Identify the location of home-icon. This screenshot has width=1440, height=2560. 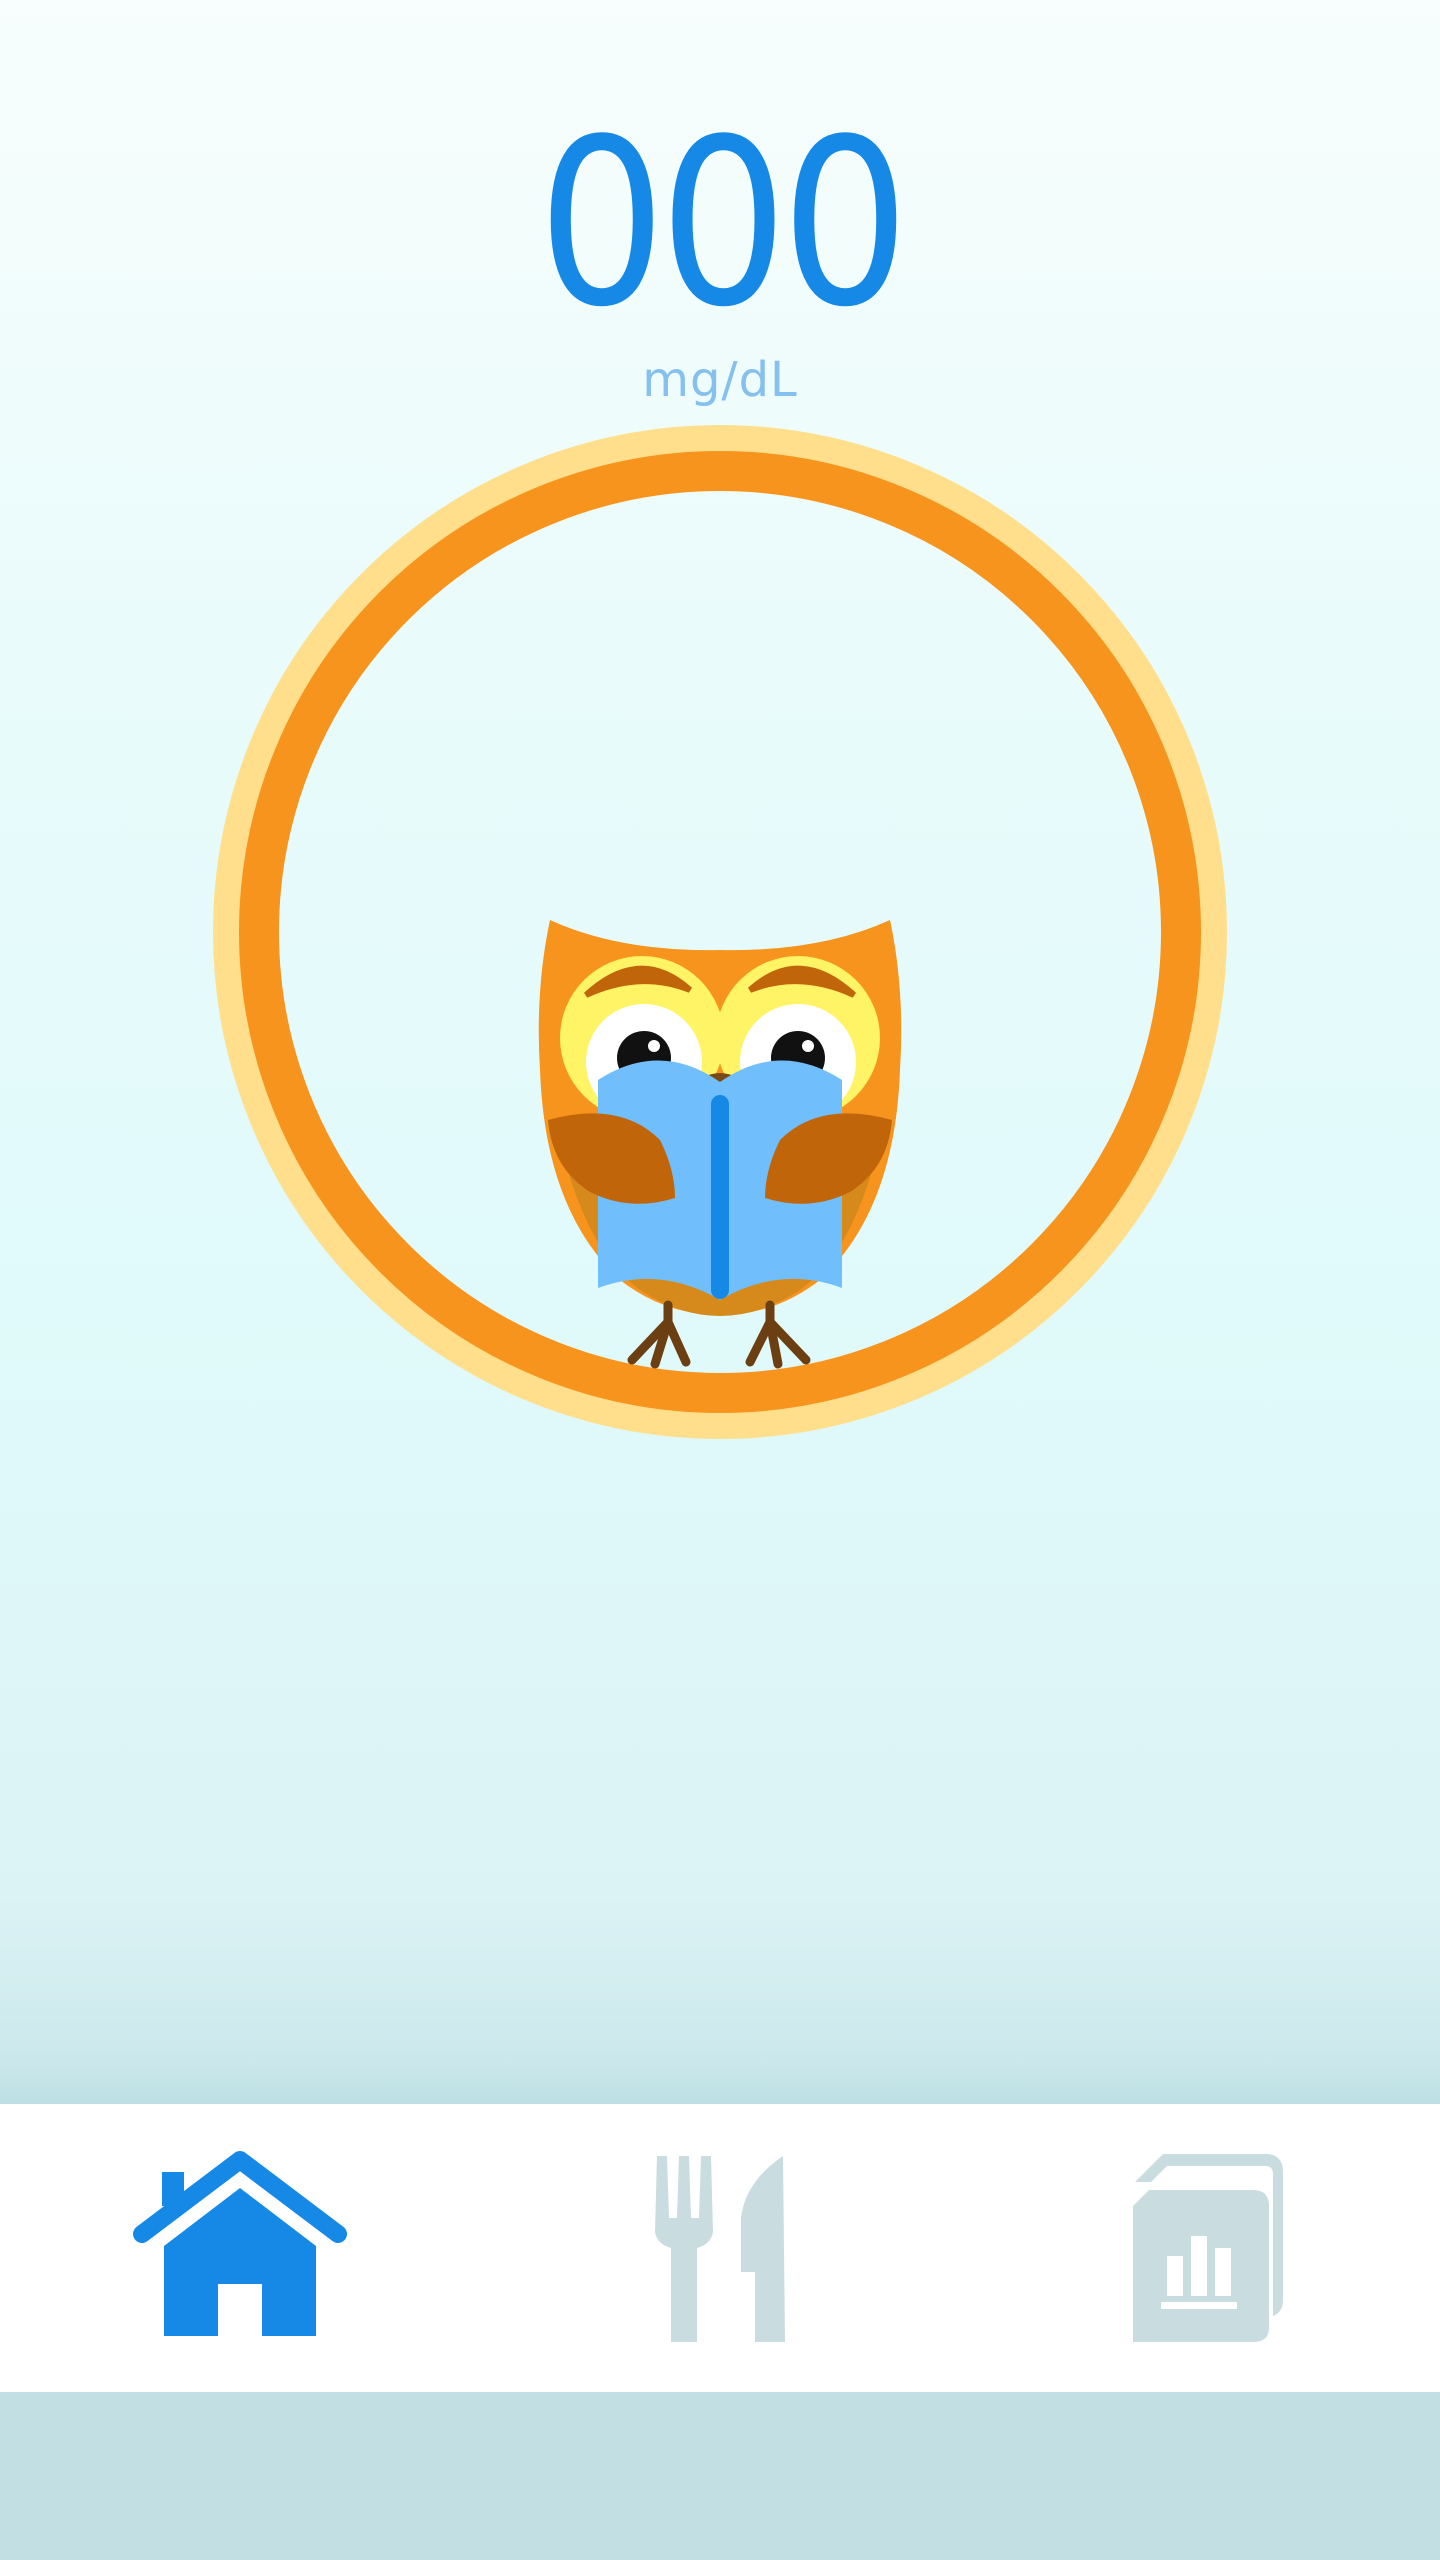
(240, 2243).